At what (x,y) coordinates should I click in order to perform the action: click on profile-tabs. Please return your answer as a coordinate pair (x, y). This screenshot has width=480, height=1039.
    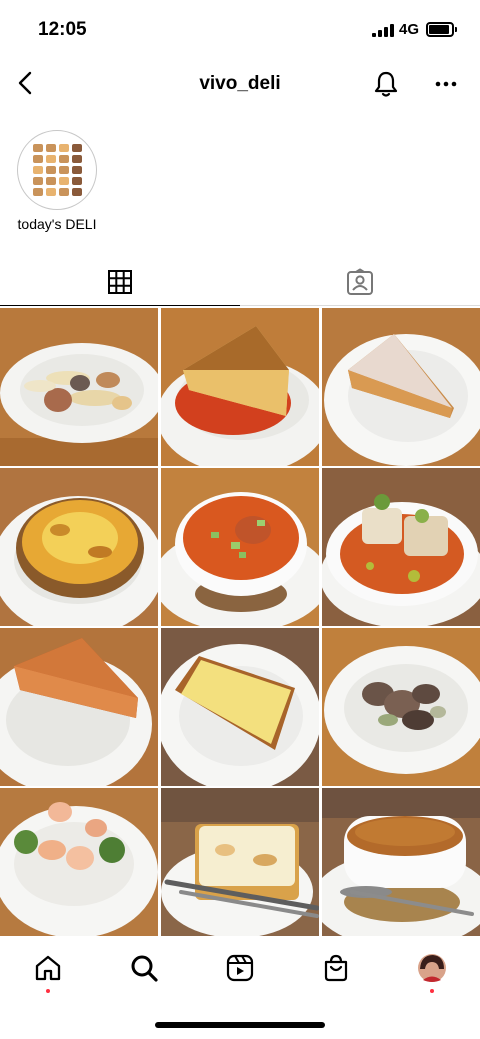
    Looking at the image, I should click on (240, 282).